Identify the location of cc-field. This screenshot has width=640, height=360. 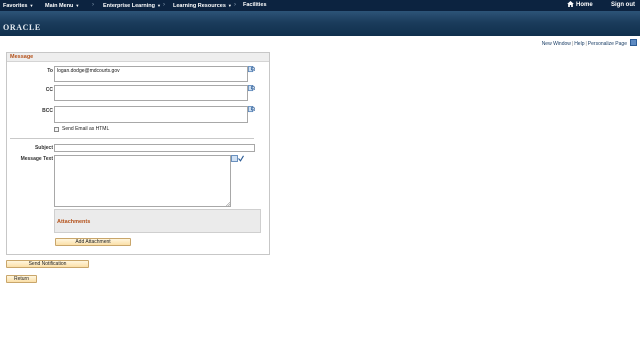
(151, 93).